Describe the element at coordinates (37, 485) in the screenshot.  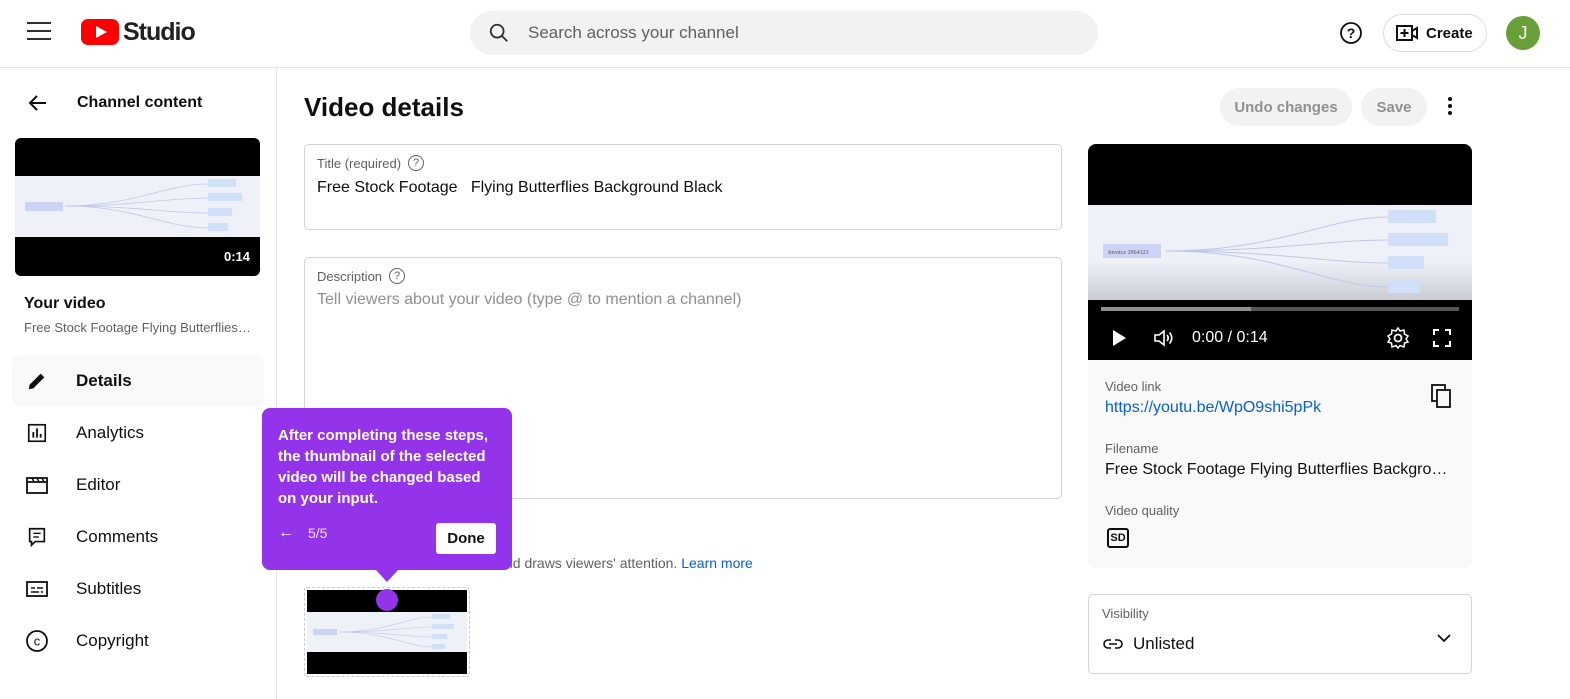
I see `editor-icon` at that location.